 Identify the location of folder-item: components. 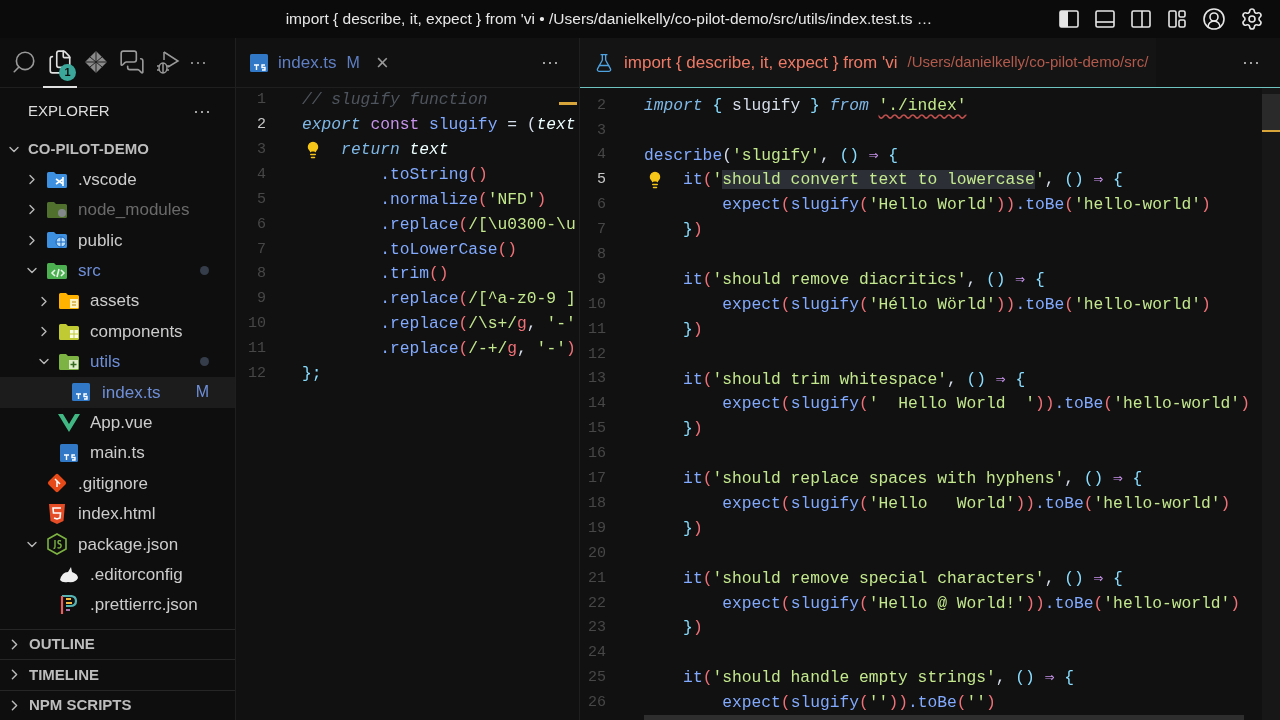
(117, 331).